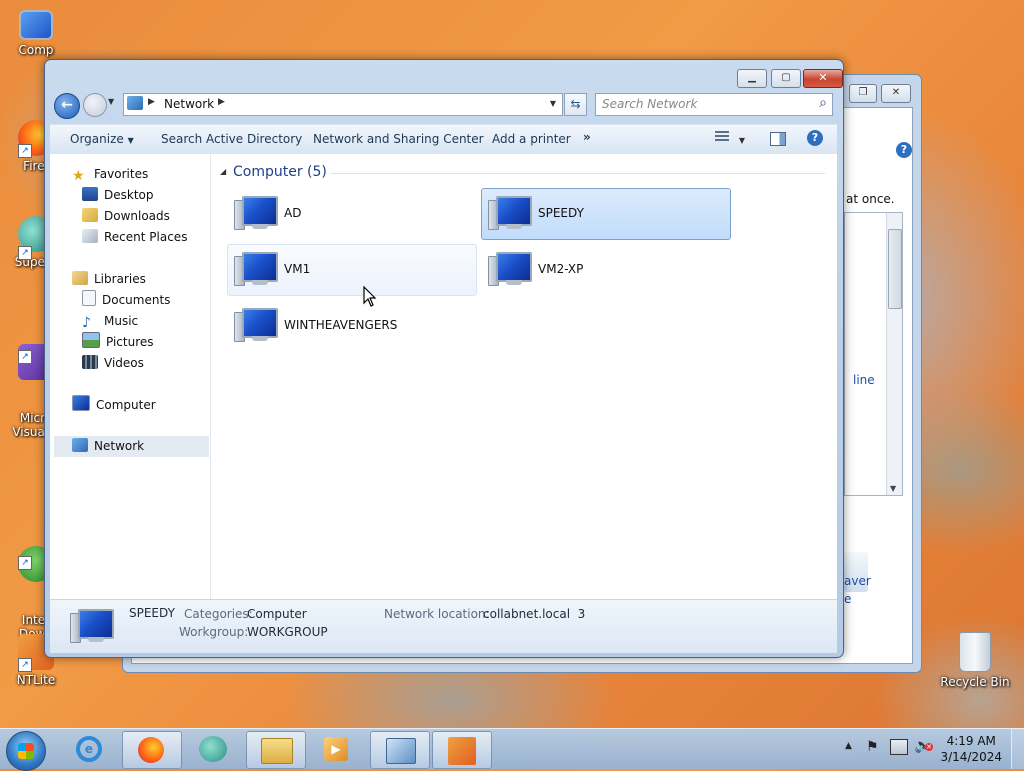 The height and width of the screenshot is (771, 1024). What do you see at coordinates (102, 139) in the screenshot?
I see `organize-menu: Organize ▼` at bounding box center [102, 139].